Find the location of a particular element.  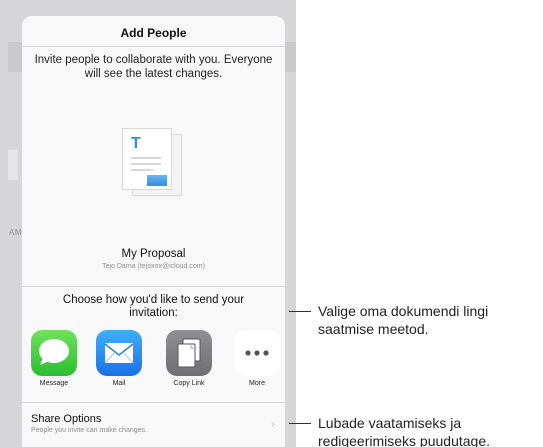

document-page-front: T is located at coordinates (147, 159).